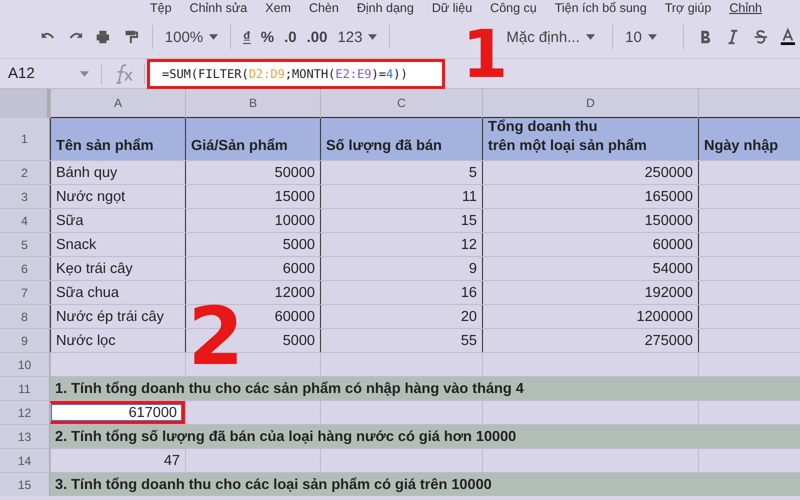 The image size is (800, 500). What do you see at coordinates (117, 316) in the screenshot?
I see `table-cell: Nước ép trái cây` at bounding box center [117, 316].